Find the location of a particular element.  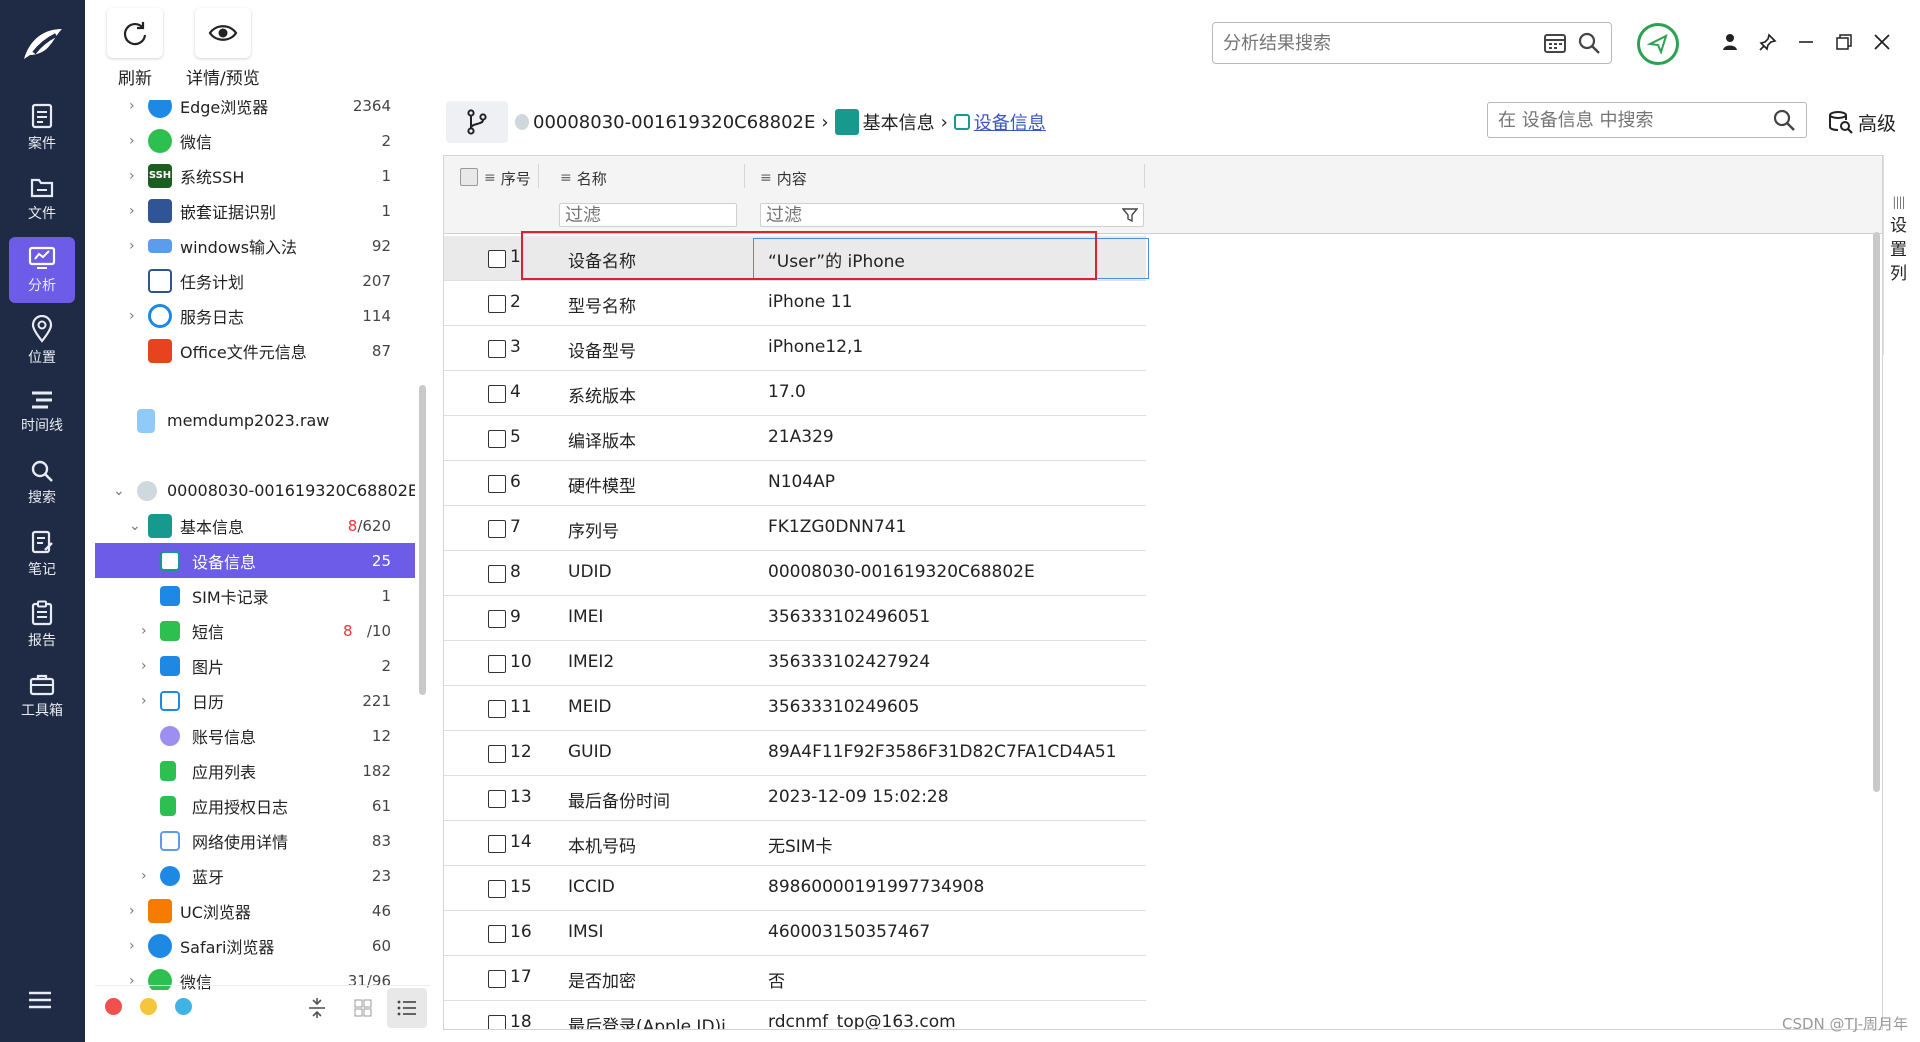

name-filter is located at coordinates (682, 215).